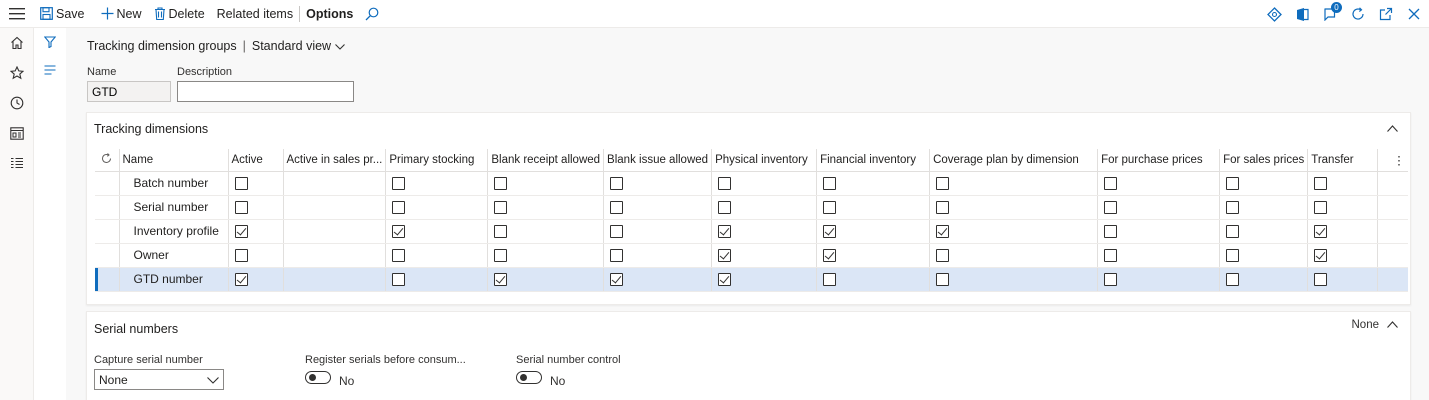  Describe the element at coordinates (50, 42) in the screenshot. I see `filter-icon` at that location.